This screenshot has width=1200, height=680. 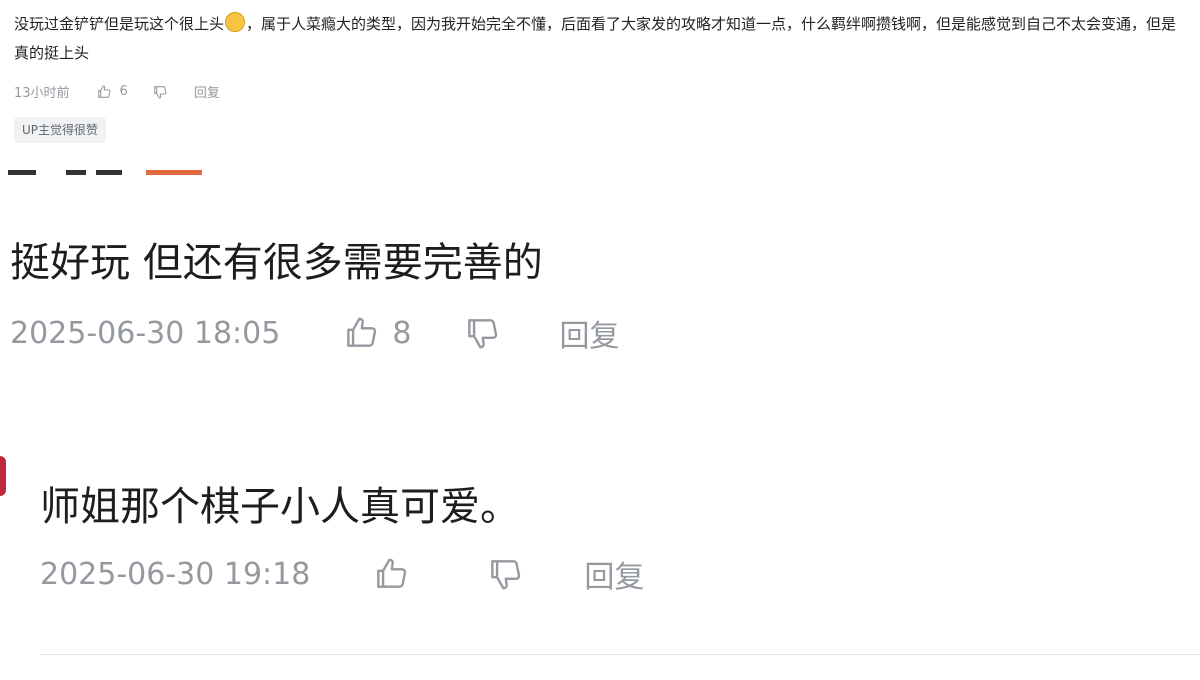 I want to click on comment-timestamp: 2025-06-30 18:05, so click(x=145, y=333).